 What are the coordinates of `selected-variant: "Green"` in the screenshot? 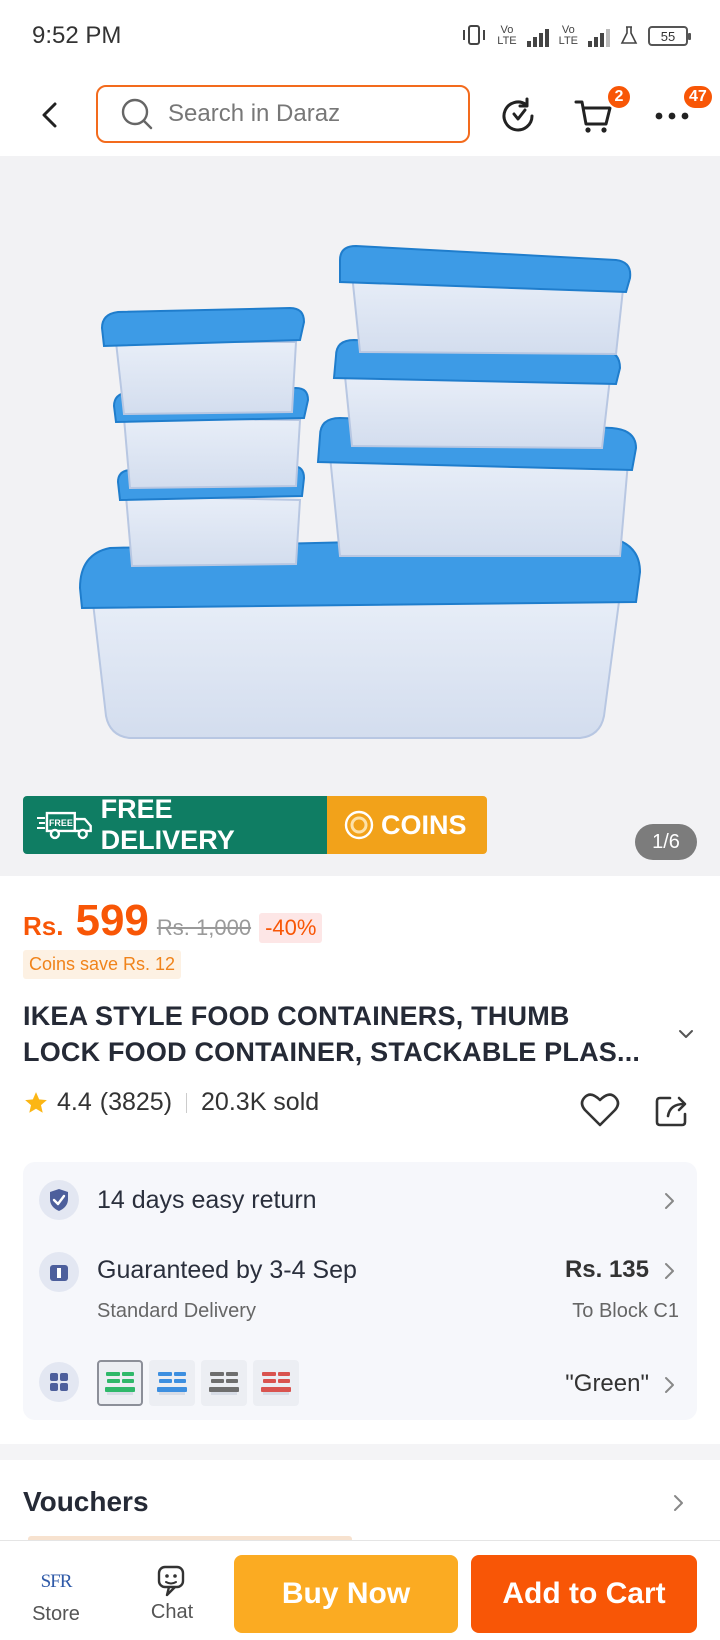 It's located at (607, 1383).